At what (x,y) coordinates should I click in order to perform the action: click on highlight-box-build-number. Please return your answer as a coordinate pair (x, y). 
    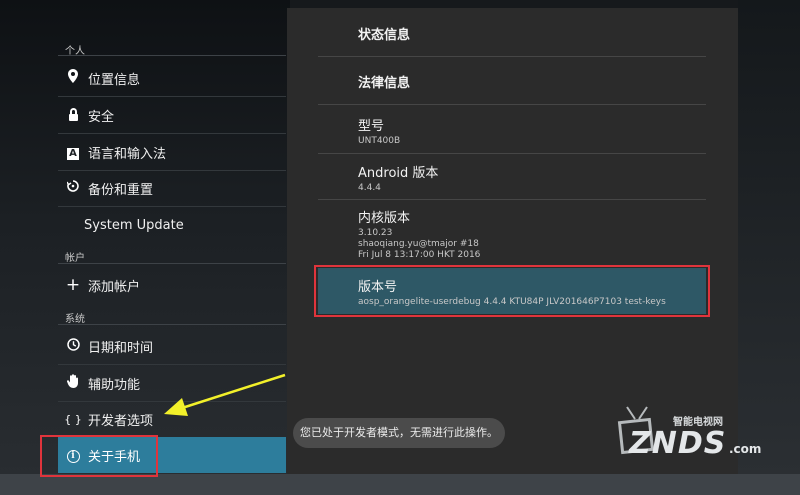
    Looking at the image, I should click on (512, 291).